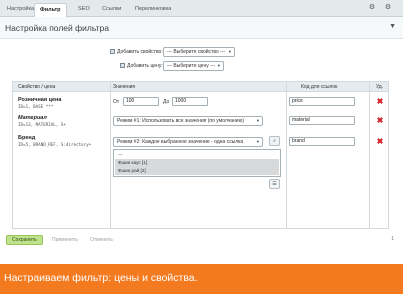  Describe the element at coordinates (101, 278) in the screenshot. I see `banner-text: Настраиваем фильтр: цены и свойства.` at that location.